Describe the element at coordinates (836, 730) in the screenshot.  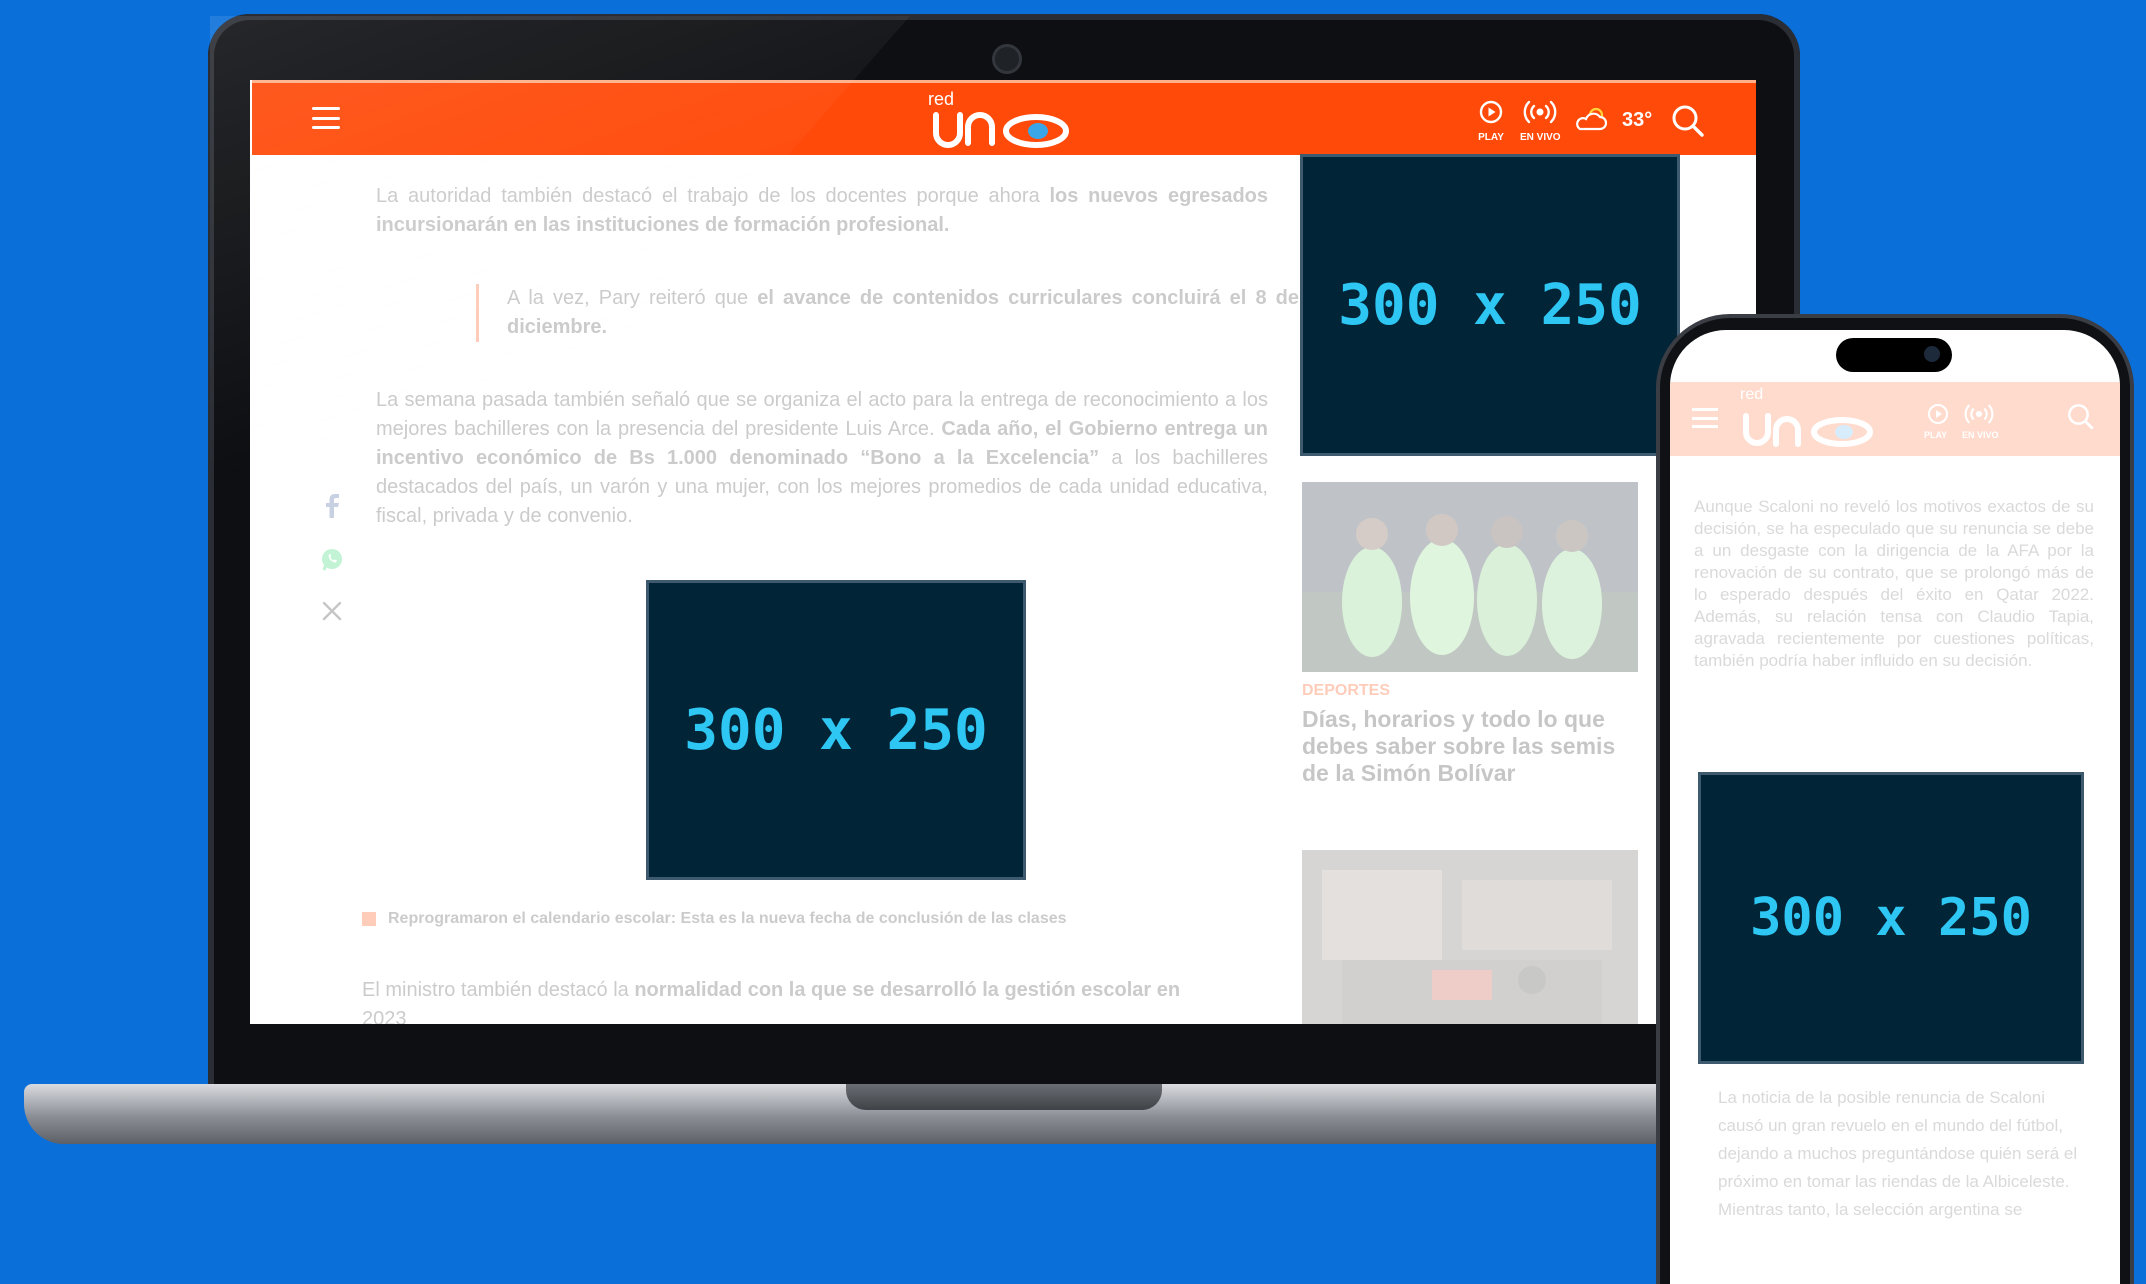
I see `ad-banner-inline: 300 x 250` at that location.